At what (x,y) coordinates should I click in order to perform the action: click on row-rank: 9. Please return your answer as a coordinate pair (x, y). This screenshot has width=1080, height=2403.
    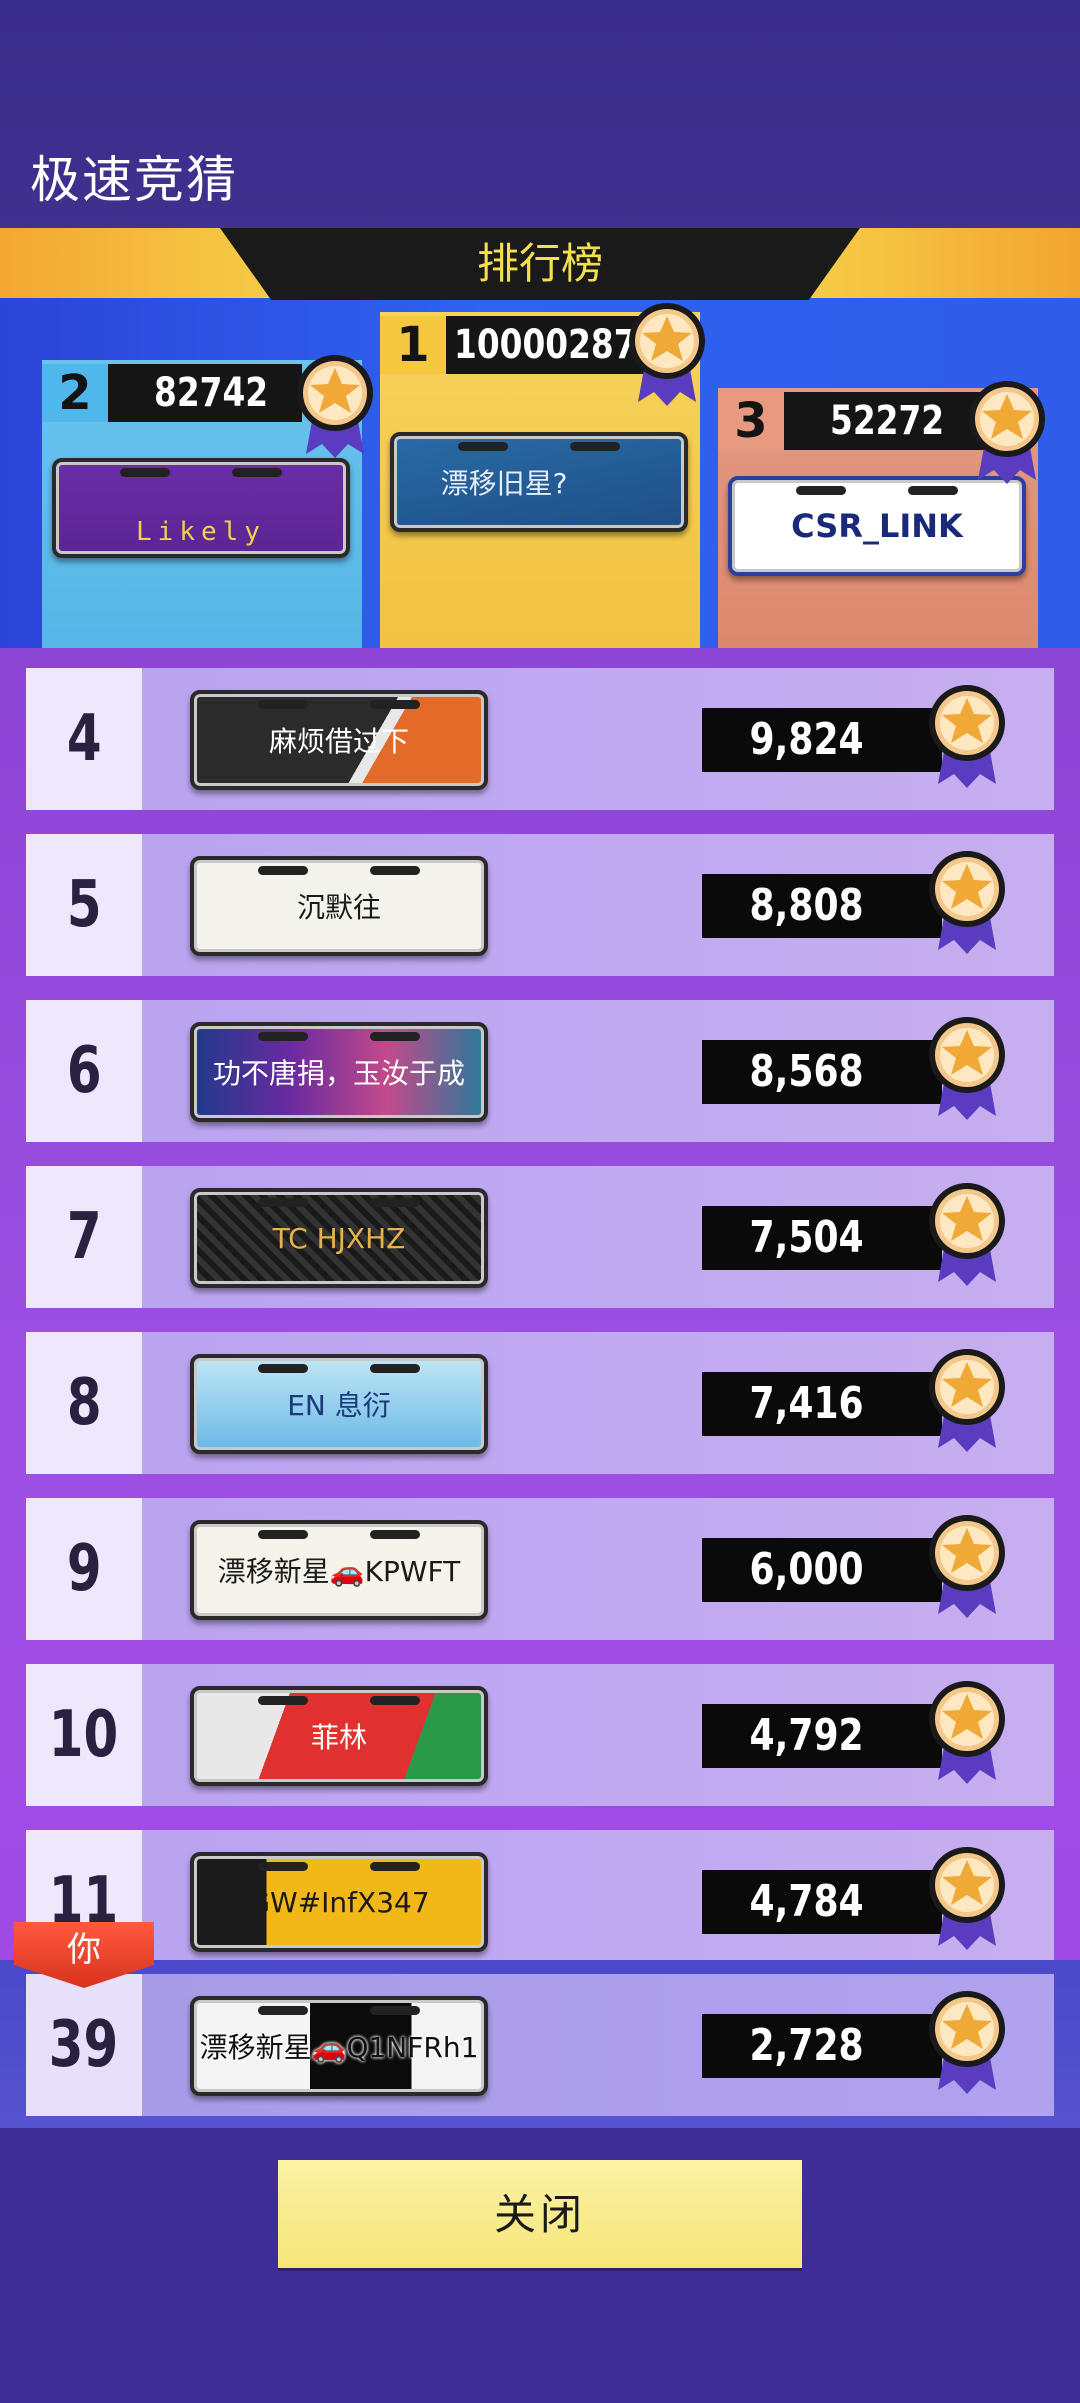
    Looking at the image, I should click on (84, 1569).